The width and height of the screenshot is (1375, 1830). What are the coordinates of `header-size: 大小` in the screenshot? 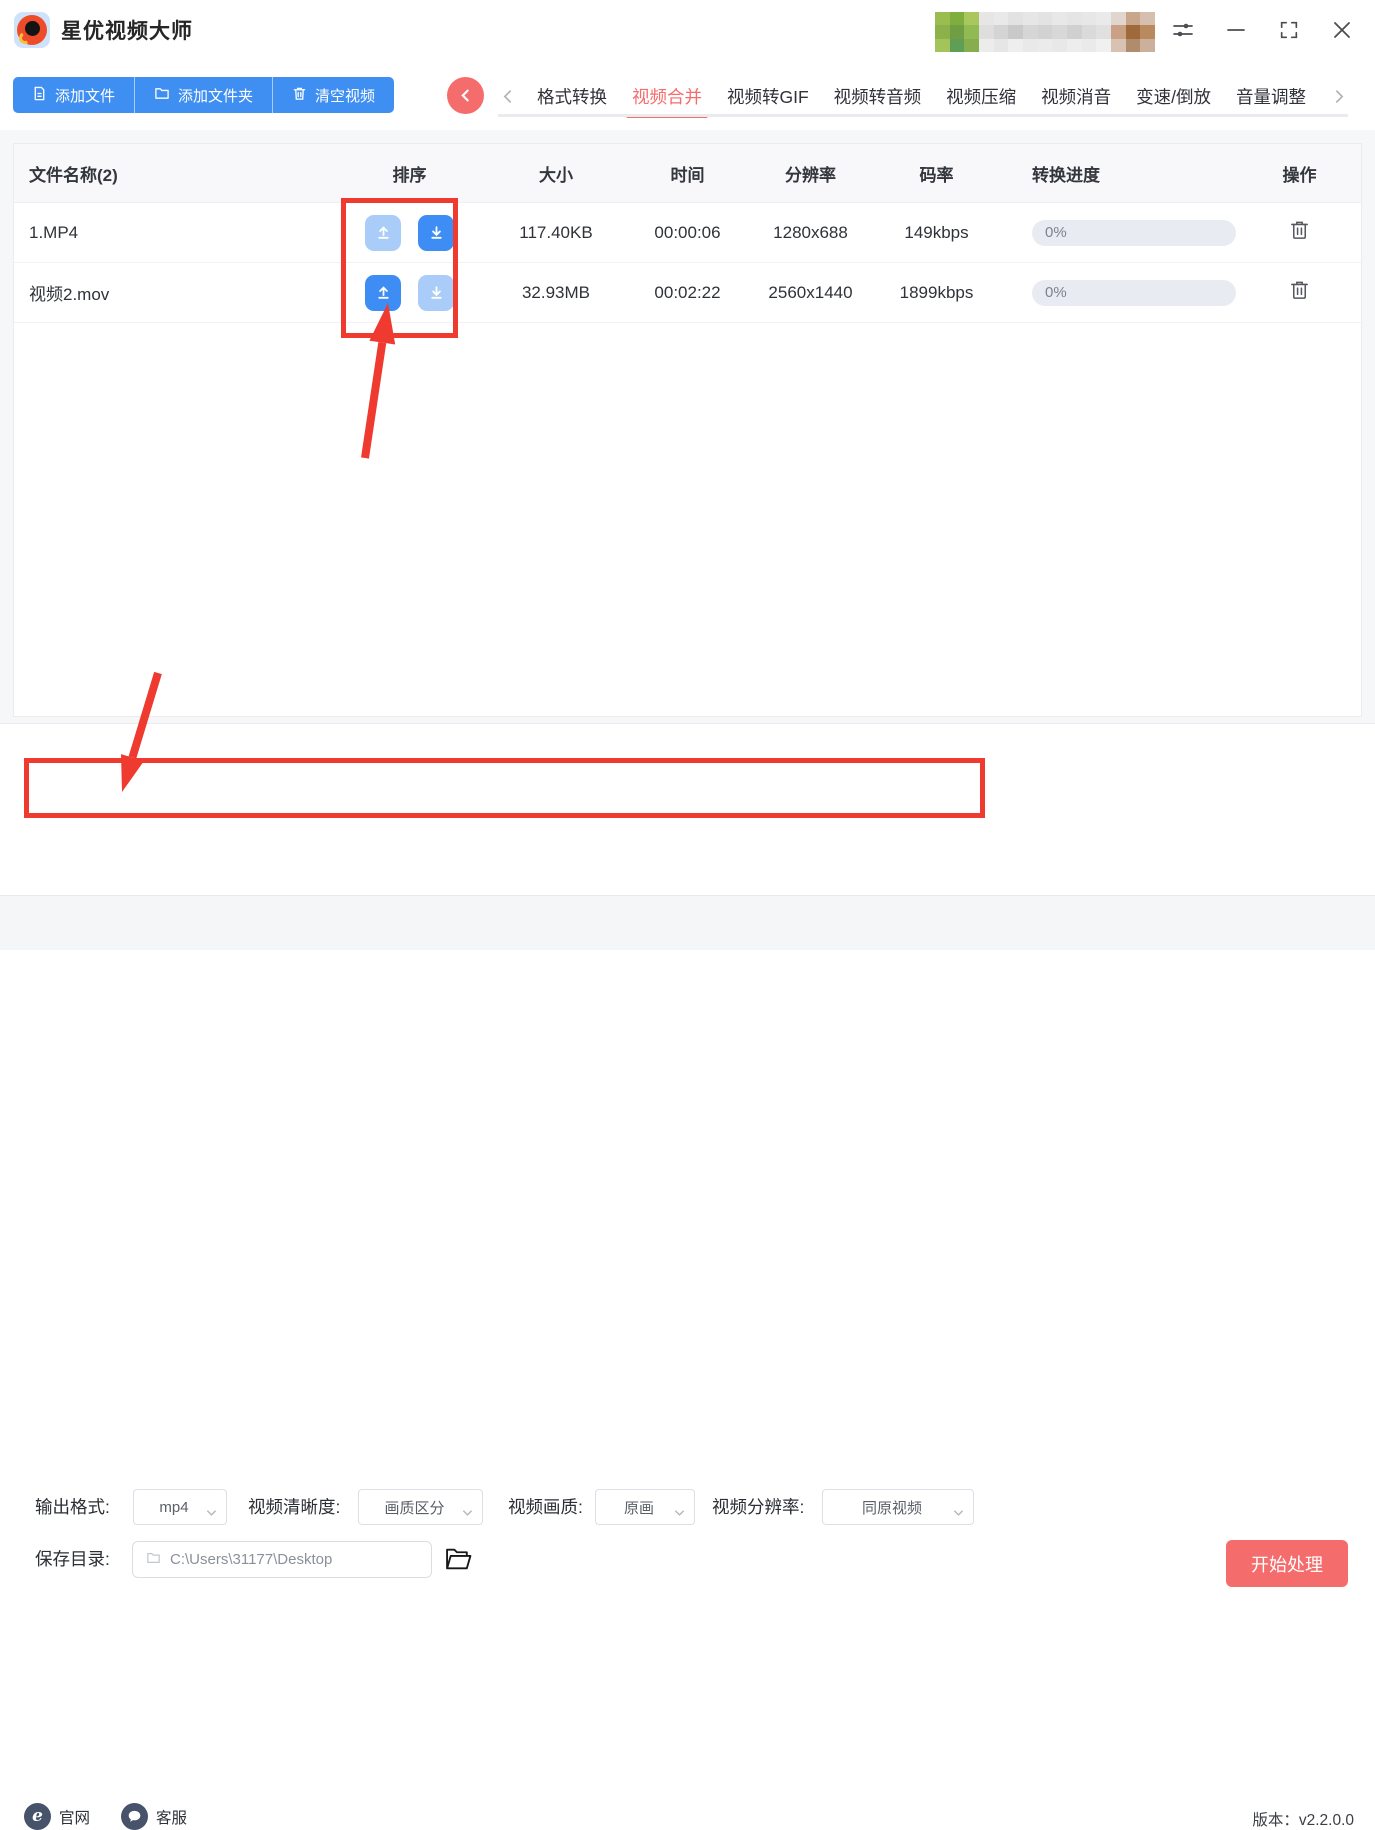 It's located at (556, 175).